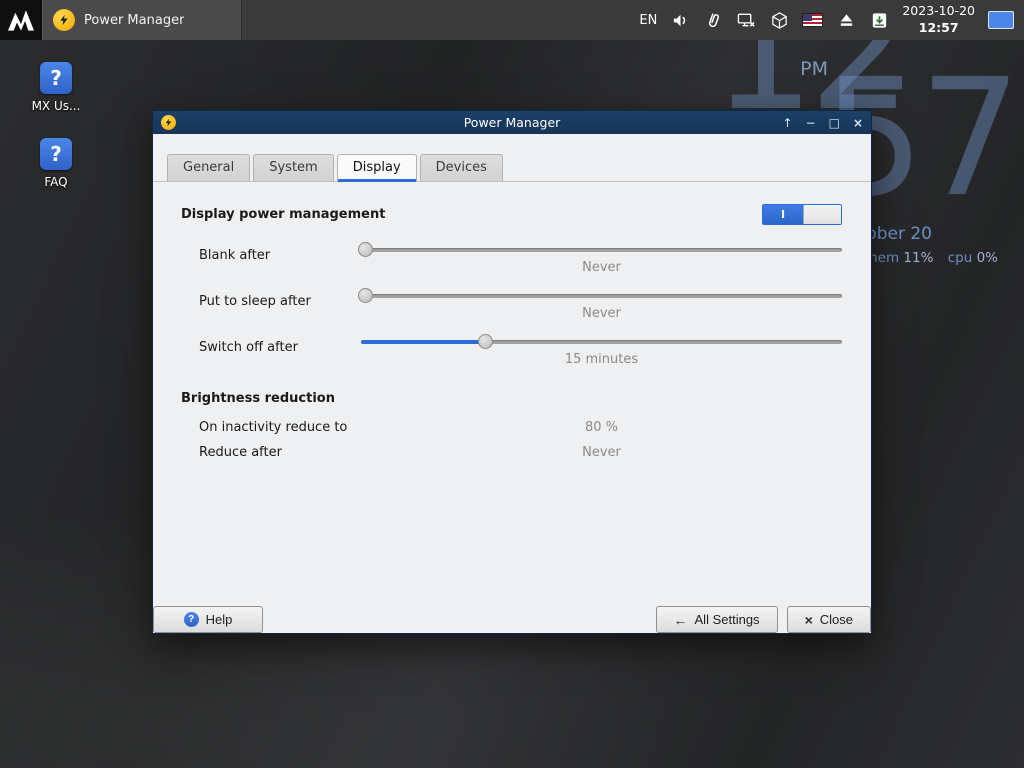 This screenshot has width=1024, height=768. What do you see at coordinates (746, 20) in the screenshot?
I see `display-settings-icon` at bounding box center [746, 20].